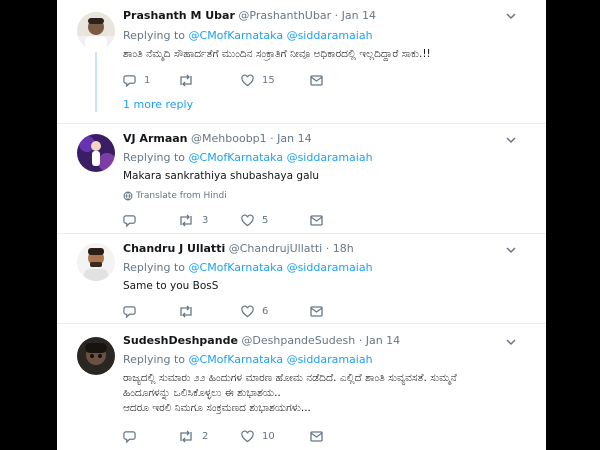 The image size is (600, 450). What do you see at coordinates (158, 104) in the screenshot?
I see `more-replies-link: 1 more reply` at bounding box center [158, 104].